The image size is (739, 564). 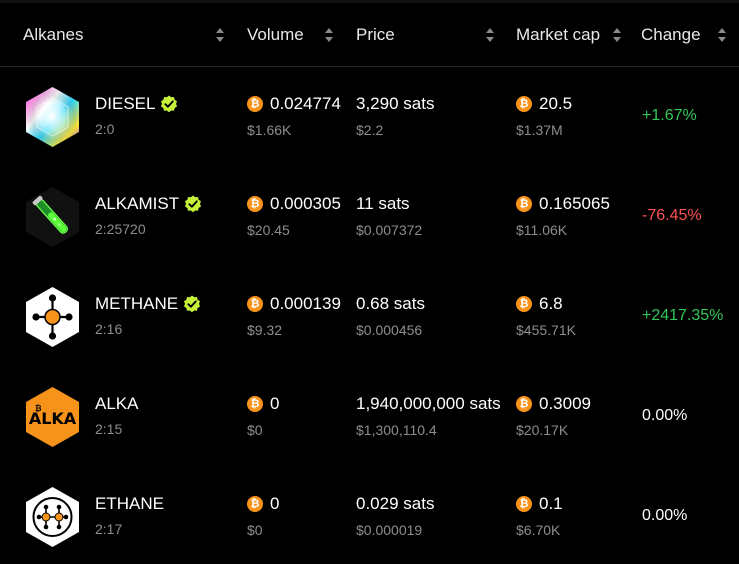 What do you see at coordinates (396, 430) in the screenshot?
I see `price-usd: $1,300,110.4` at bounding box center [396, 430].